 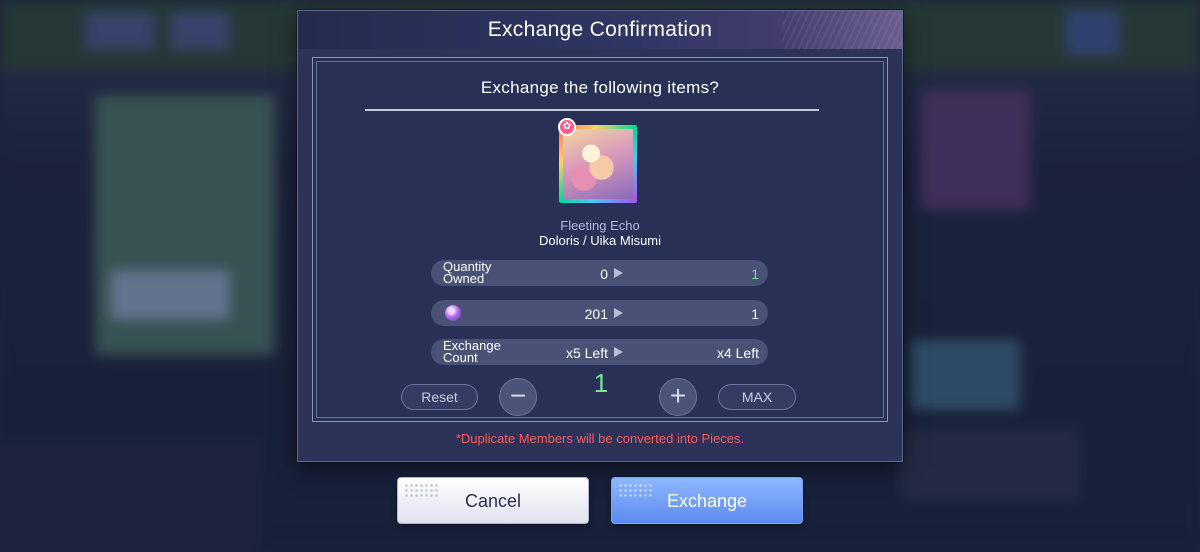 I want to click on quantity-owned-row: Quantity Owned 0 1, so click(x=599, y=273).